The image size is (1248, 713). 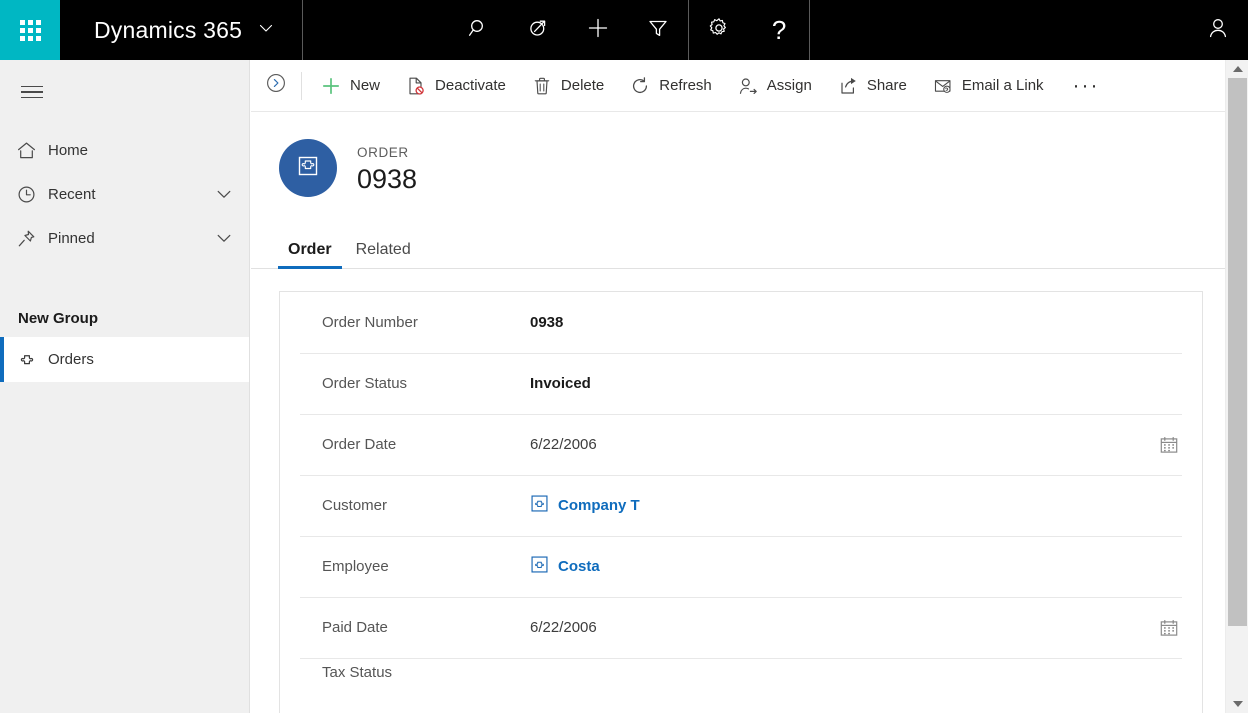 What do you see at coordinates (547, 322) in the screenshot?
I see `field-value: 0938` at bounding box center [547, 322].